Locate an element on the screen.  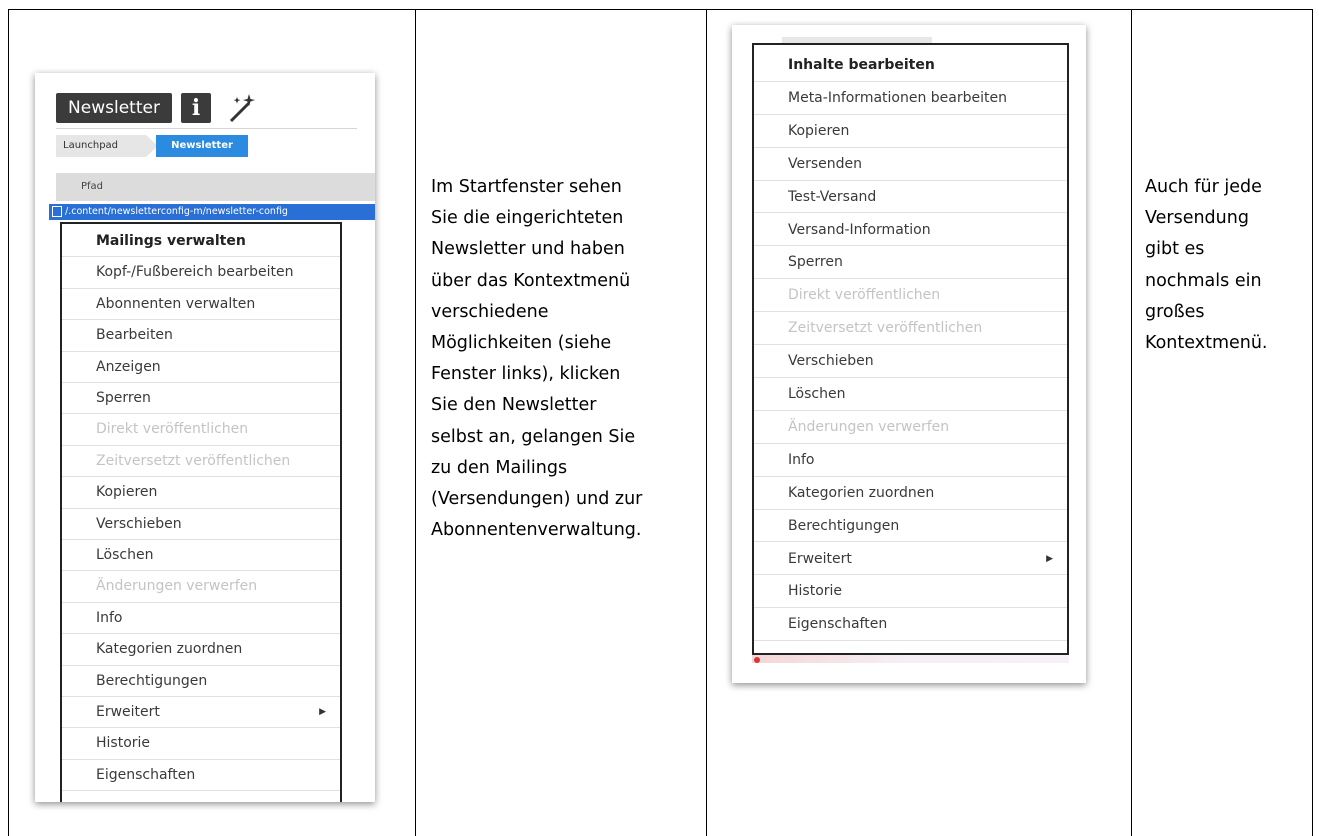
text-line: Auch für jede is located at coordinates (1203, 187).